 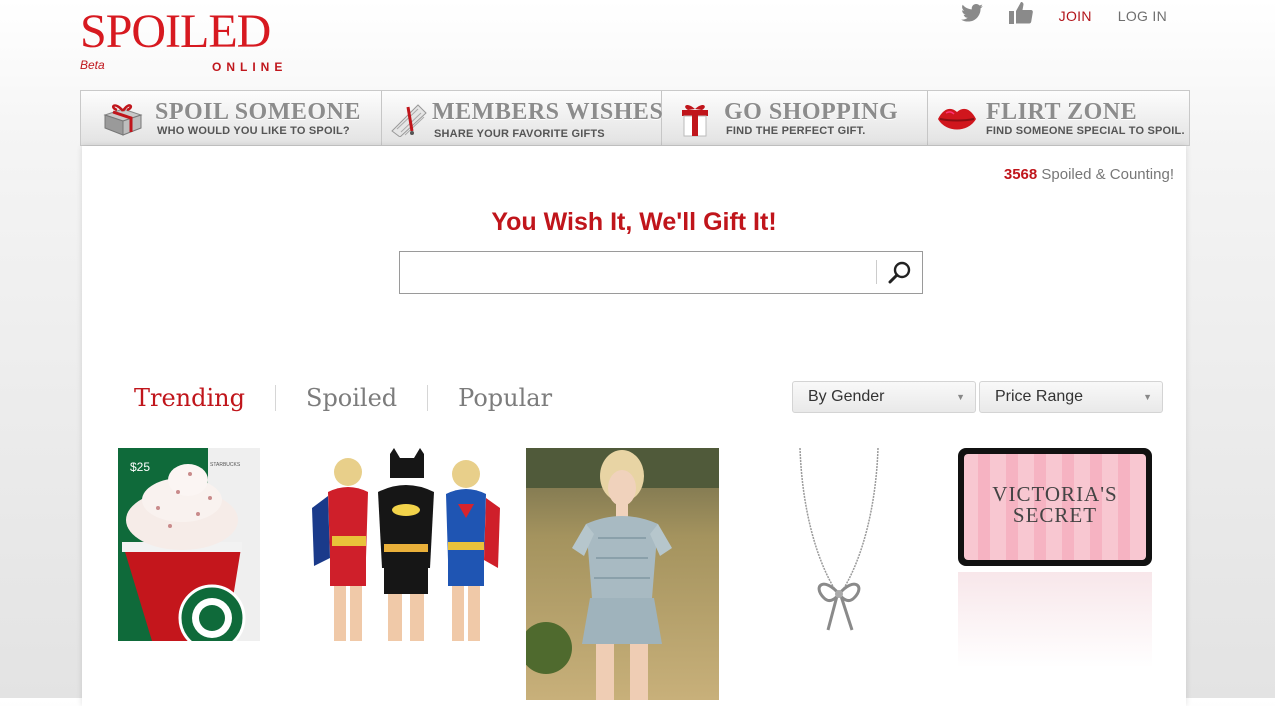 What do you see at coordinates (846, 396) in the screenshot?
I see `gender-filter-label: By Gender` at bounding box center [846, 396].